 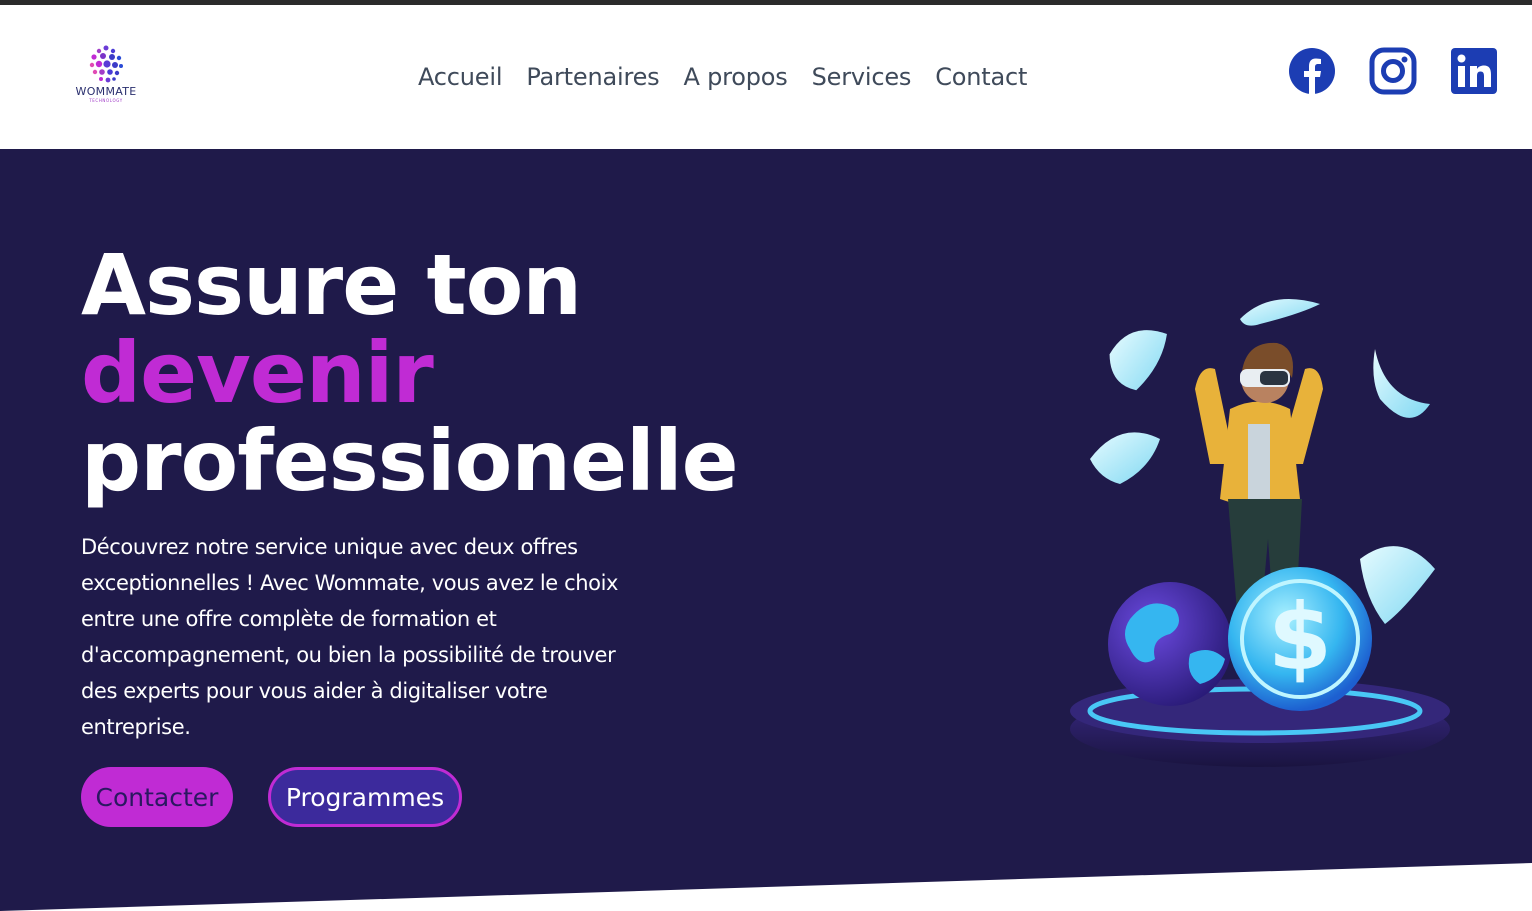 What do you see at coordinates (735, 77) in the screenshot?
I see `nav-item-a-propos: A propos` at bounding box center [735, 77].